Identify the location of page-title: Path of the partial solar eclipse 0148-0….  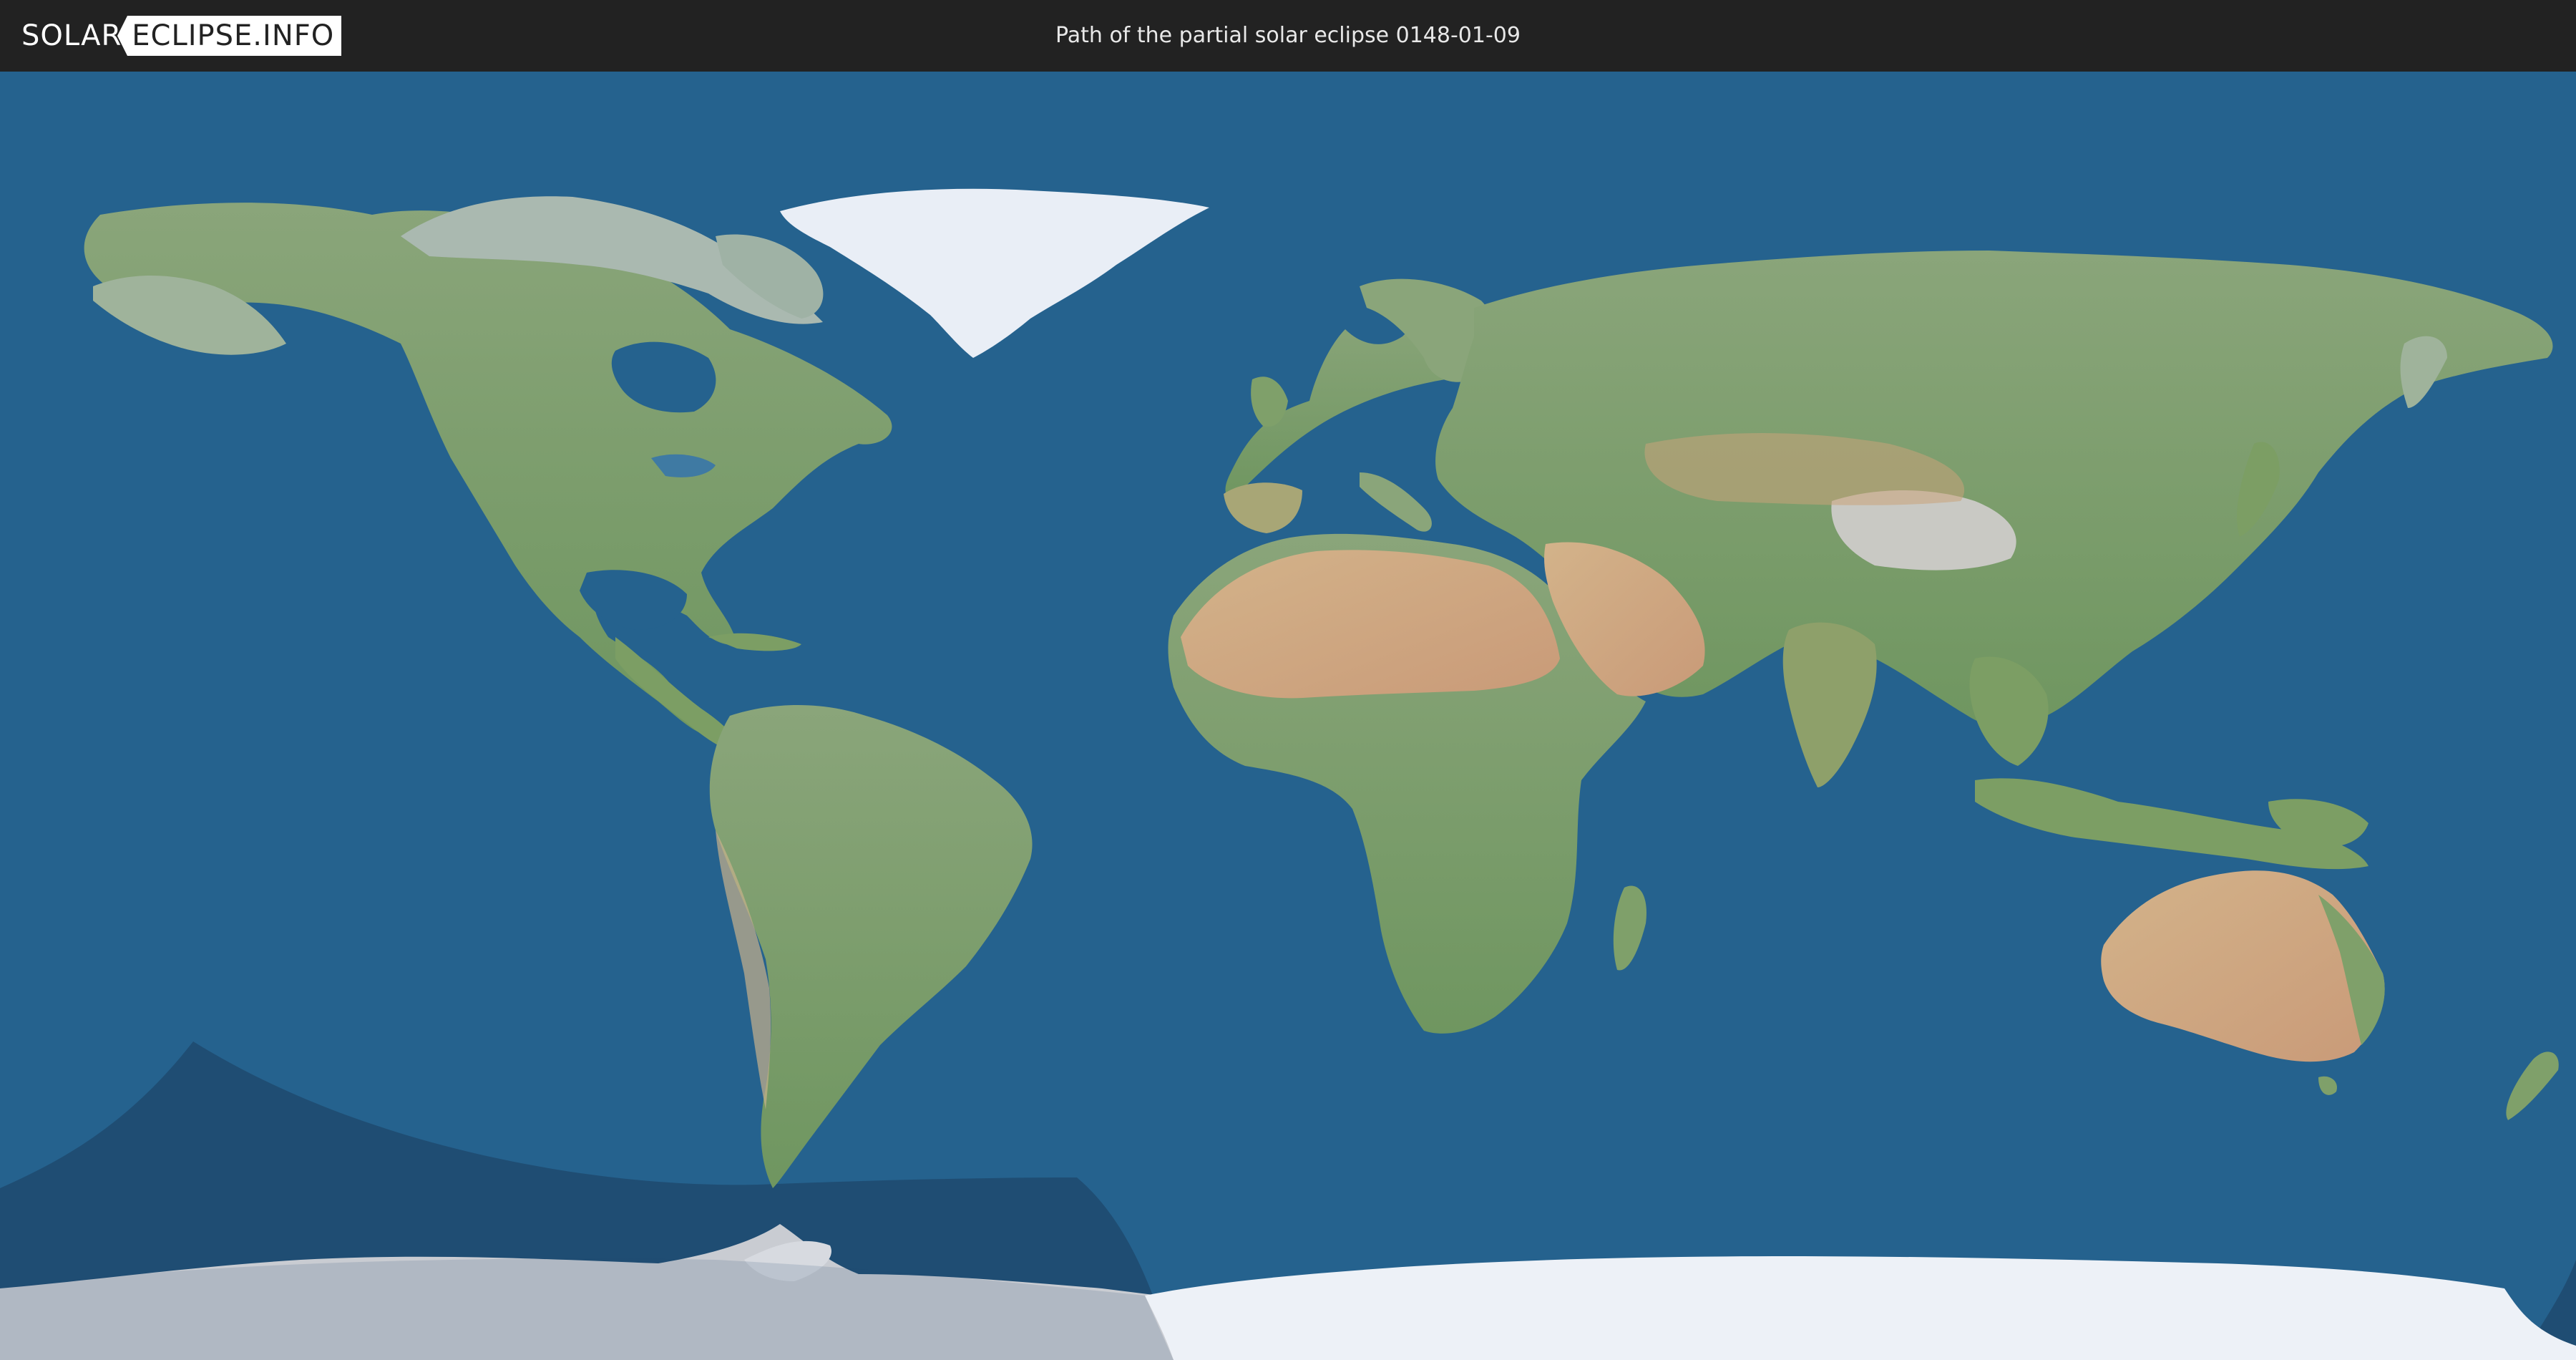
(1288, 35).